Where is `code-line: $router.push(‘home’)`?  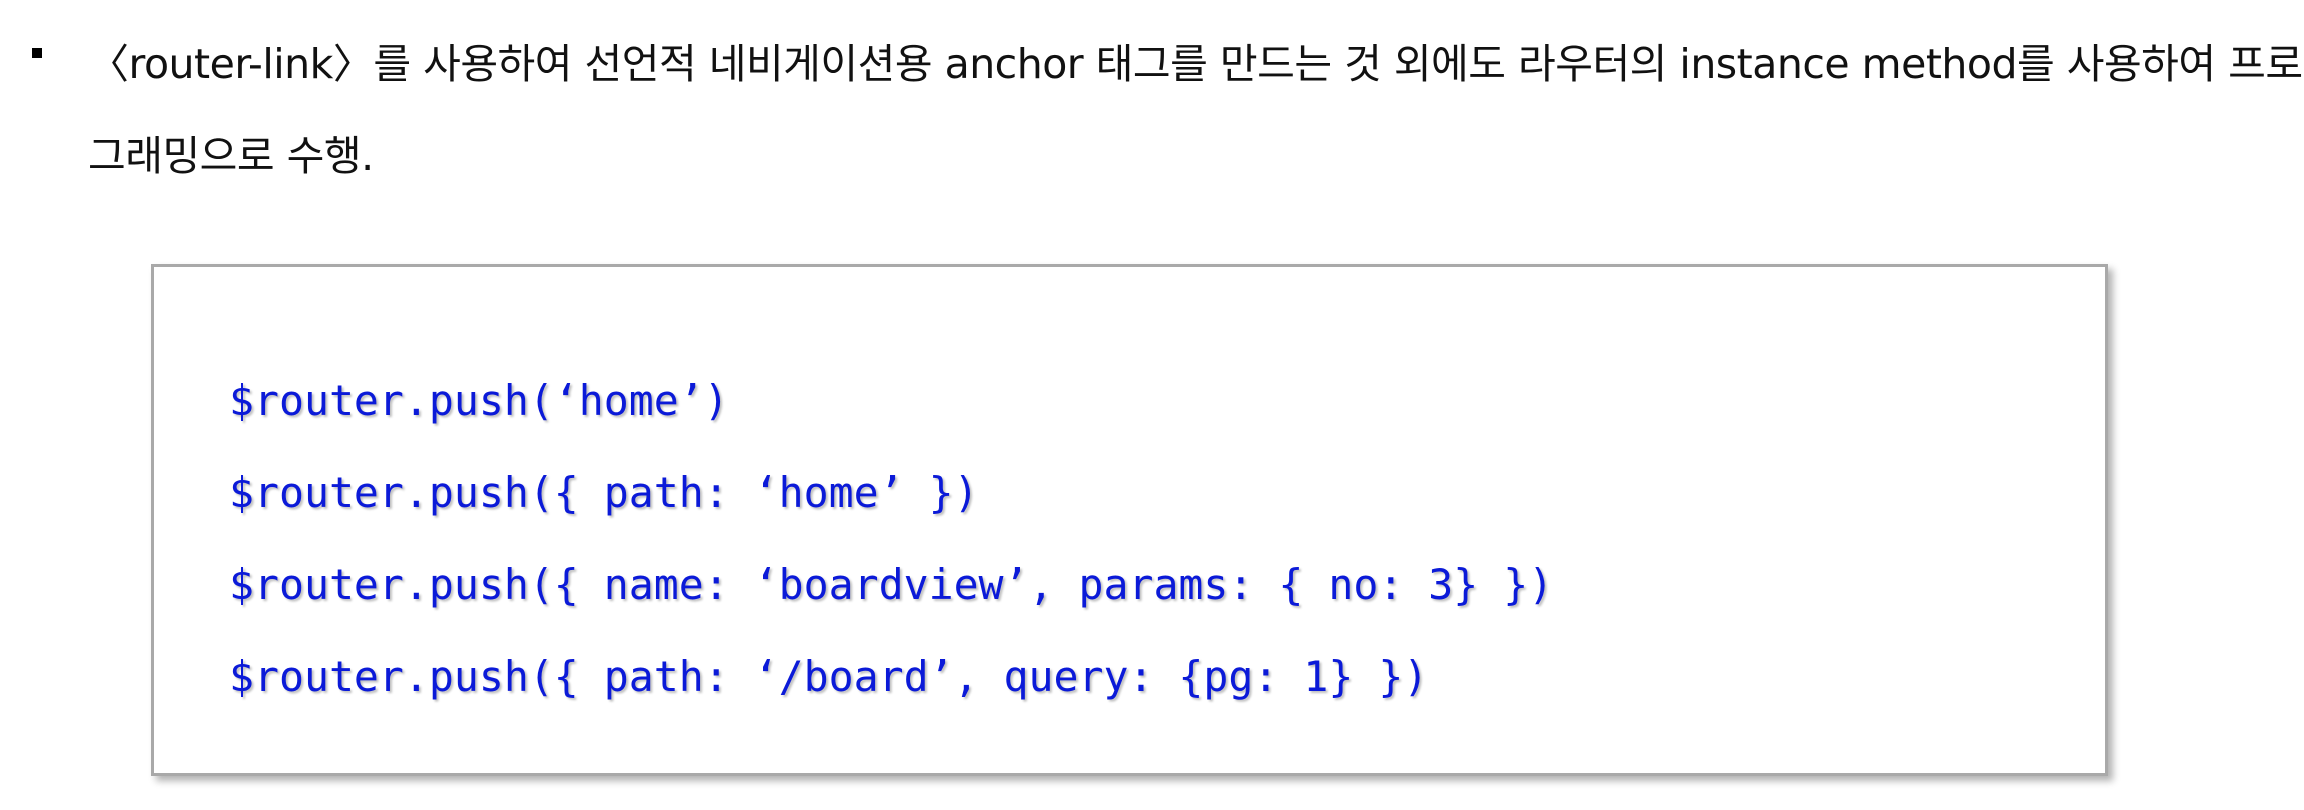 code-line: $router.push(‘home’) is located at coordinates (479, 400).